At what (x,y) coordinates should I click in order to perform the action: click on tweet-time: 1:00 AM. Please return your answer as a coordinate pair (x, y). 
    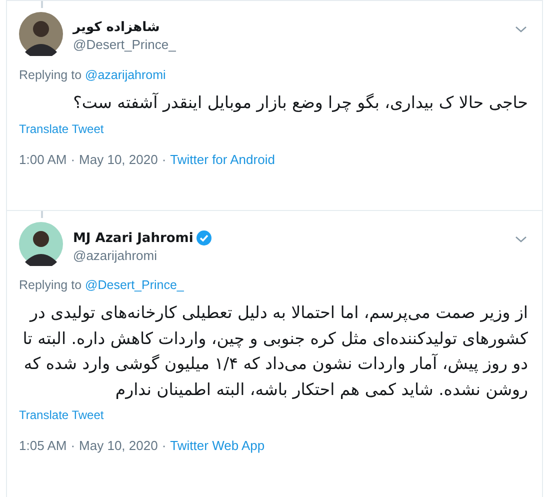
    Looking at the image, I should click on (43, 159).